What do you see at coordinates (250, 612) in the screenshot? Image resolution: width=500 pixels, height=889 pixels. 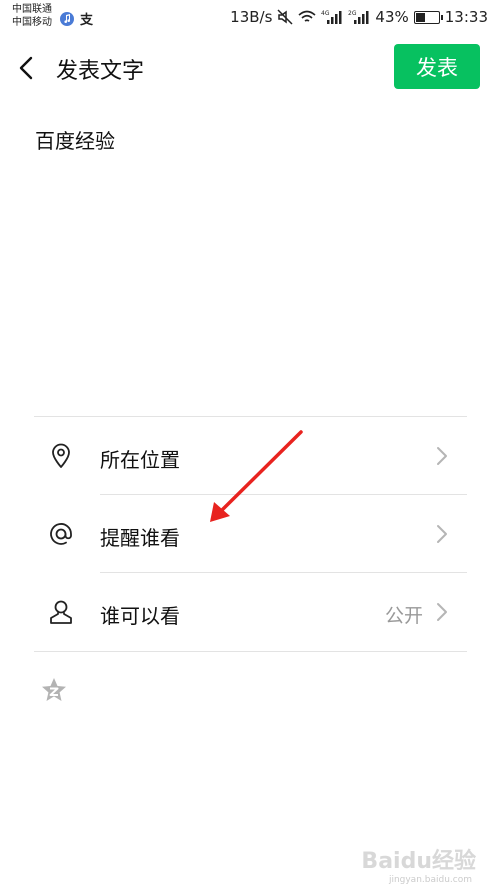 I see `option-visibility: 谁可以看 公开` at bounding box center [250, 612].